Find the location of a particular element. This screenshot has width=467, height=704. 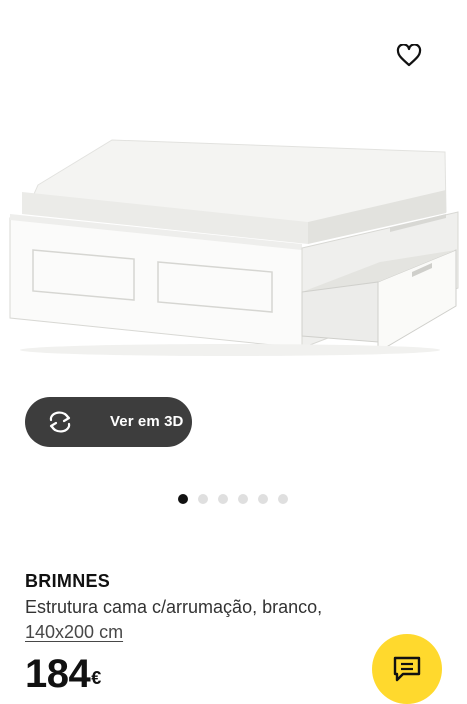

product-size-link: 140x200 cm is located at coordinates (74, 632).